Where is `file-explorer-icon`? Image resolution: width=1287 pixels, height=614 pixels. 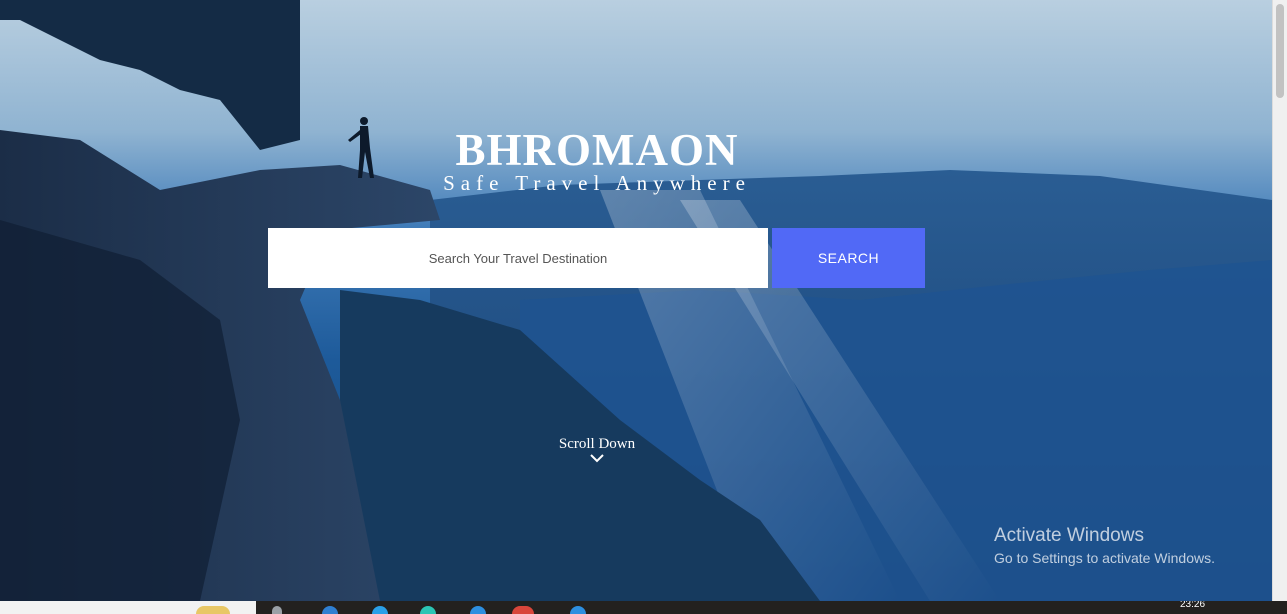 file-explorer-icon is located at coordinates (380, 610).